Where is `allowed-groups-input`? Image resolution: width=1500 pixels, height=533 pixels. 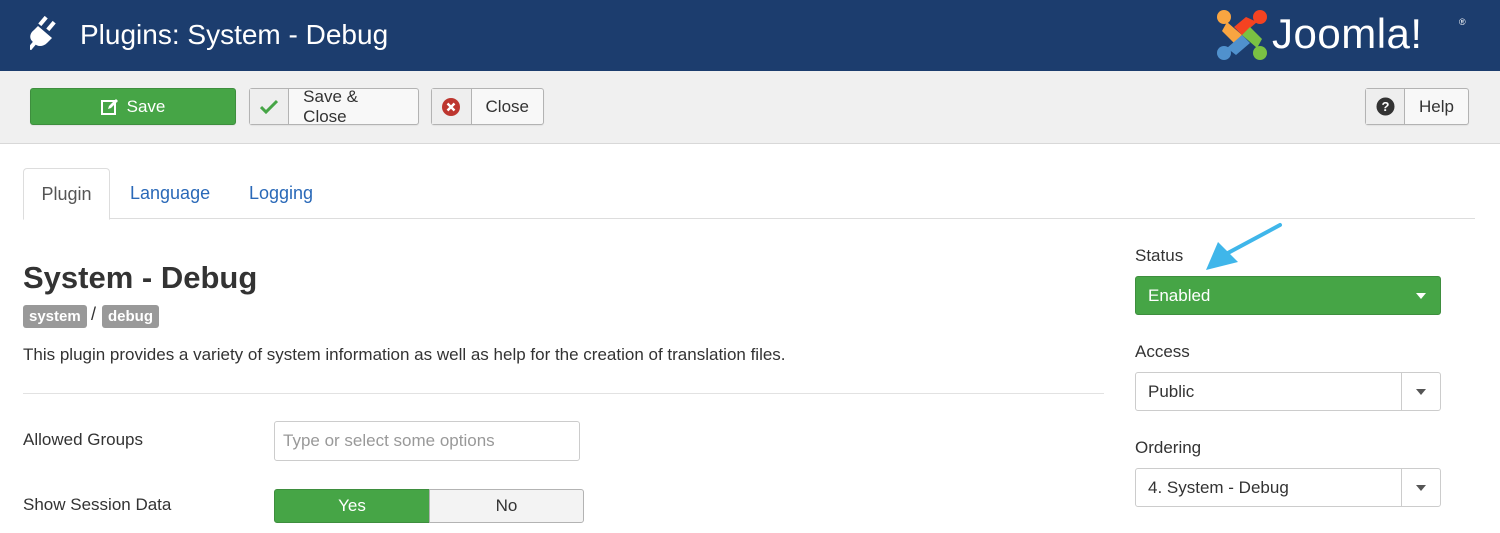
allowed-groups-input is located at coordinates (427, 441).